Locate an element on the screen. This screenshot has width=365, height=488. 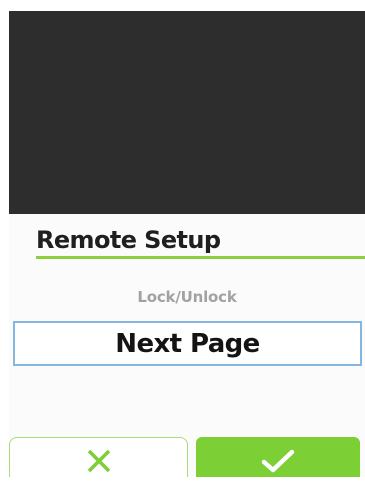
page-title: Remote Setup is located at coordinates (128, 240).